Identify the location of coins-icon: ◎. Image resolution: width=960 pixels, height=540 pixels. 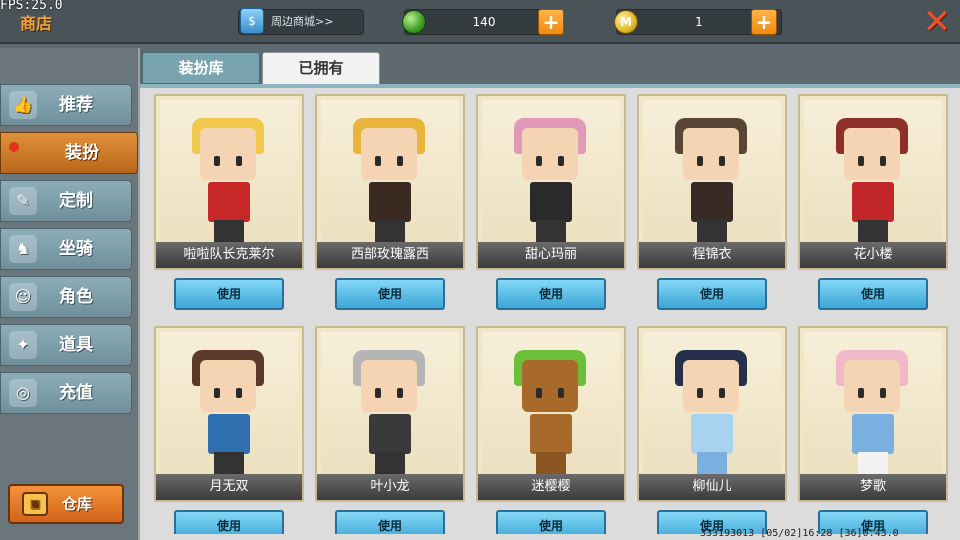
(23, 393).